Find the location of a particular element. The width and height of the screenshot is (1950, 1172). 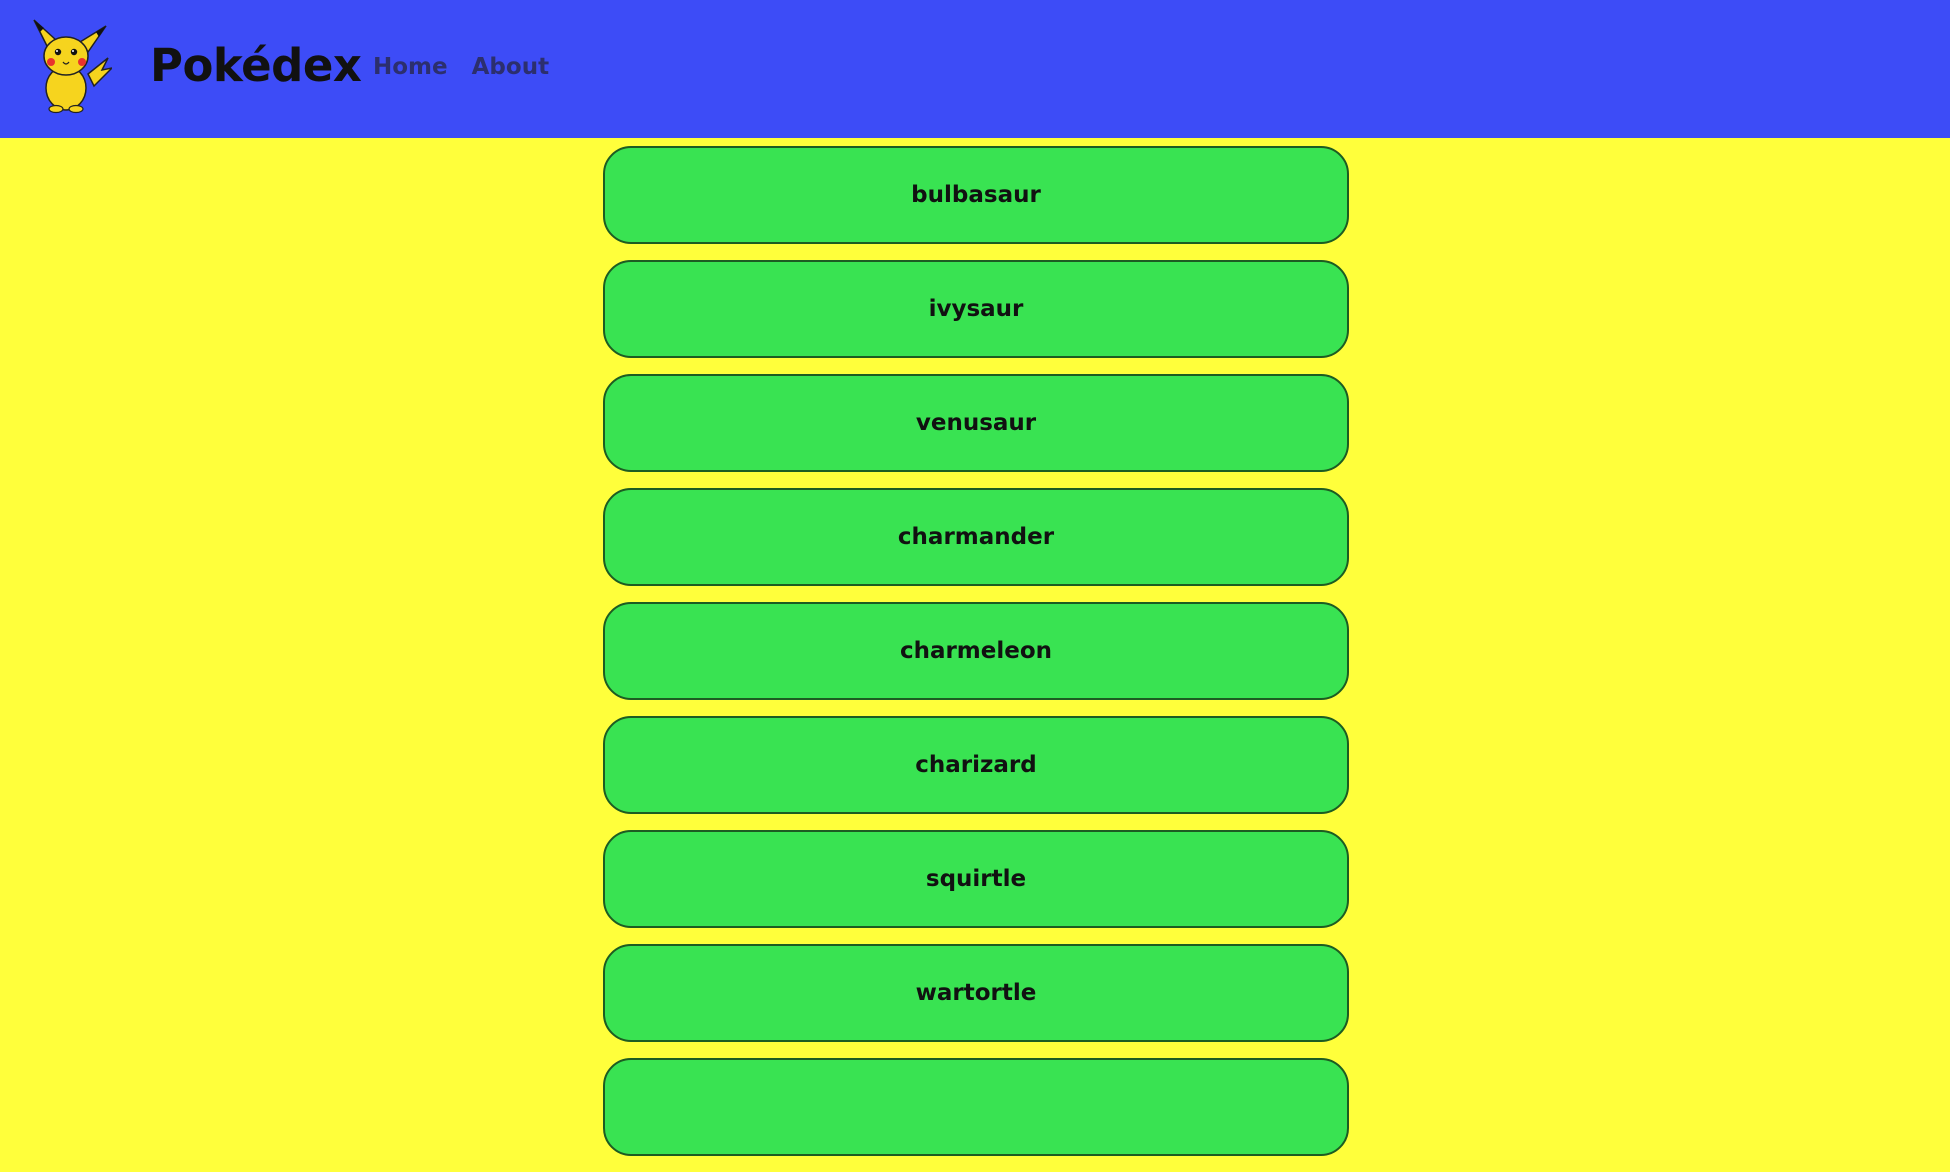

main-nav: Home About is located at coordinates (461, 67).